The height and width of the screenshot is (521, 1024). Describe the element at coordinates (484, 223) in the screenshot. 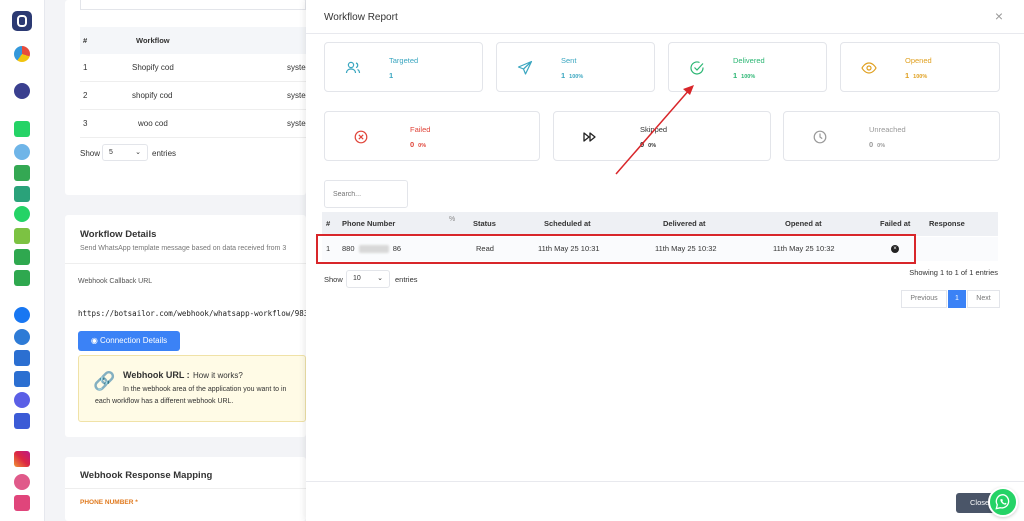

I see `th-status: Status` at that location.